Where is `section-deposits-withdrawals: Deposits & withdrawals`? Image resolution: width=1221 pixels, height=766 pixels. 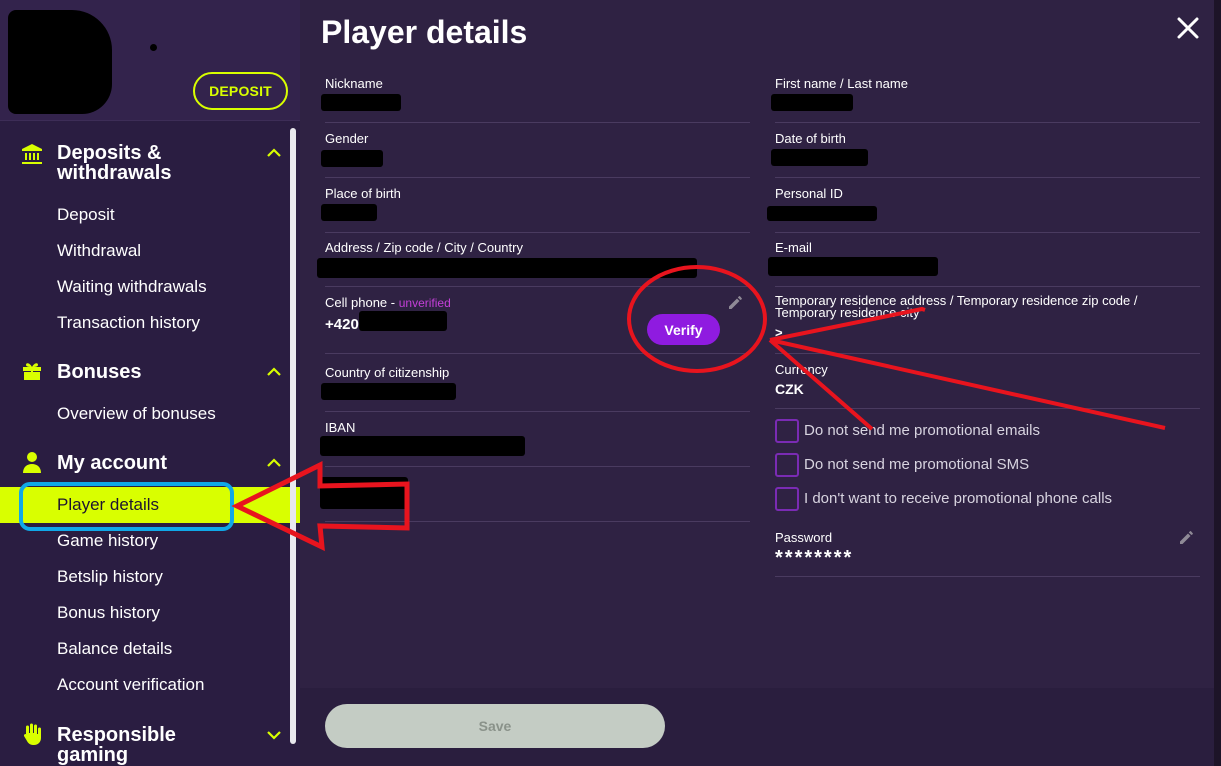
section-deposits-withdrawals: Deposits & withdrawals is located at coordinates (145, 163).